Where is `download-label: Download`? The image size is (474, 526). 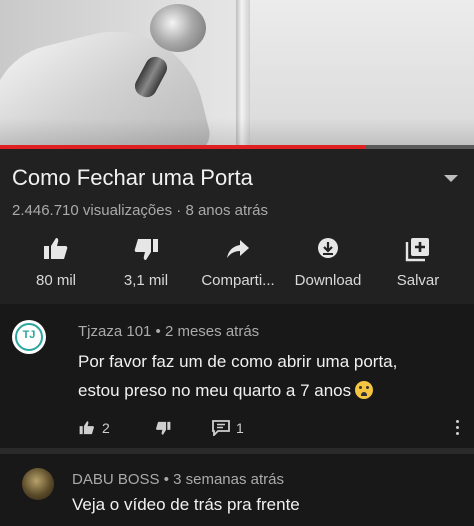
download-label: Download is located at coordinates (328, 280).